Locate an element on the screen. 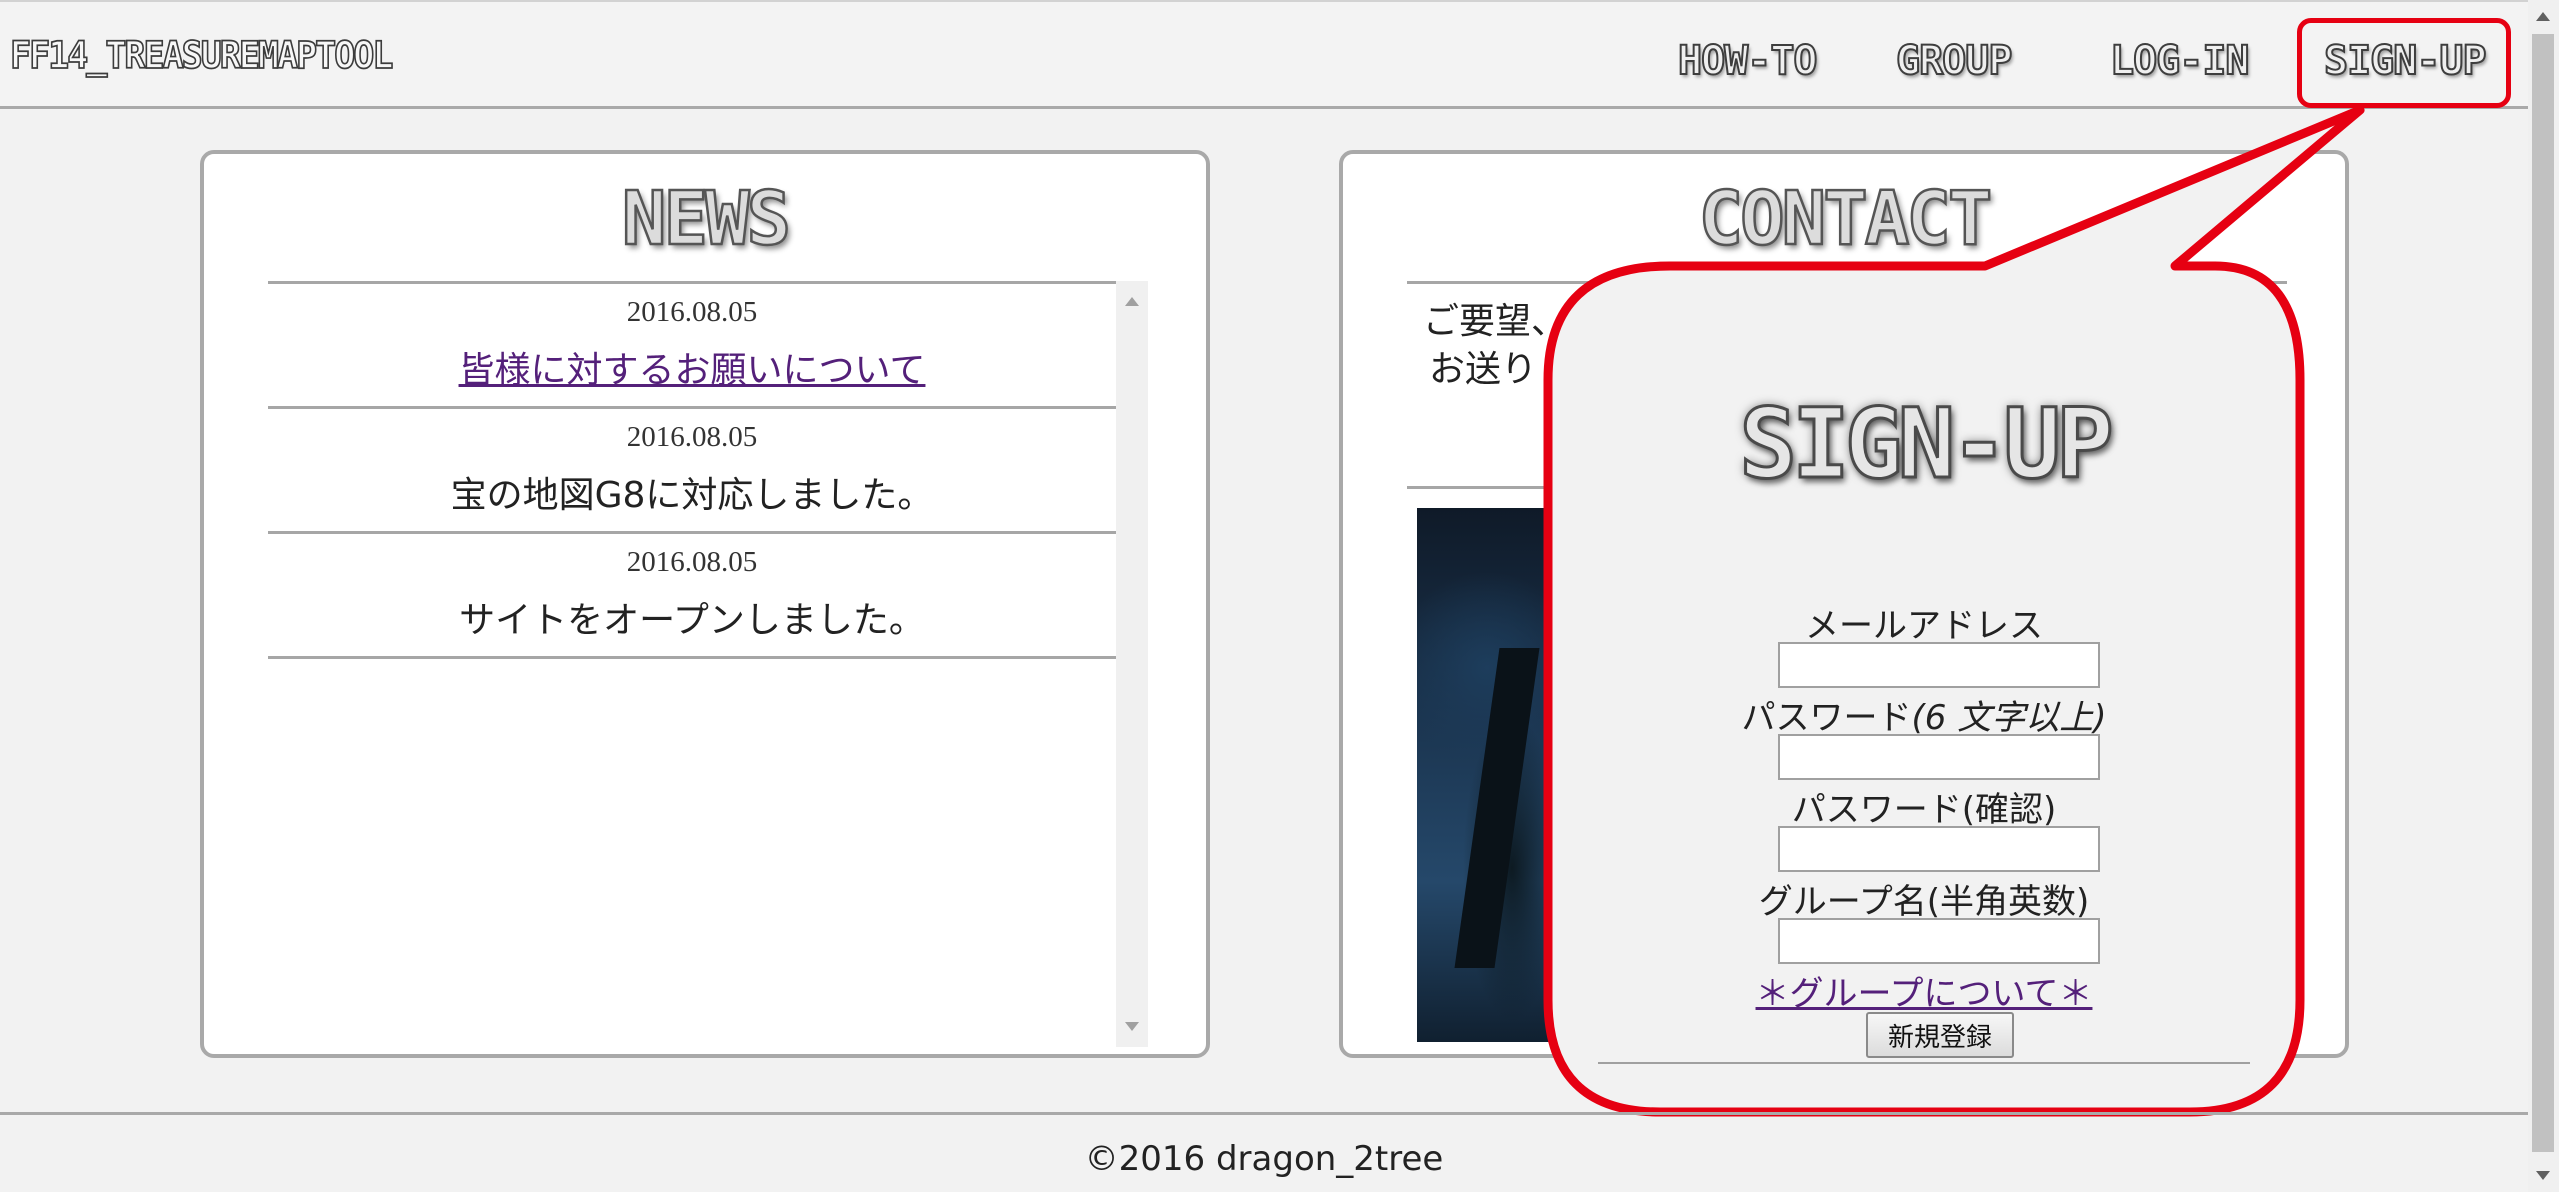 This screenshot has height=1192, width=2559. password-label-row: パスワード(6 文字以上) is located at coordinates (1924, 714).